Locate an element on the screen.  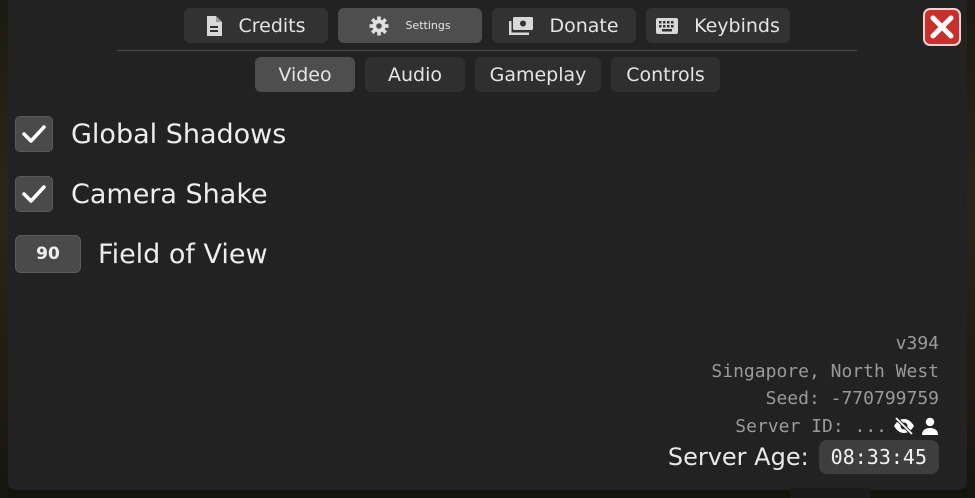
setting-camera-shake: Camera Shake is located at coordinates (141, 194).